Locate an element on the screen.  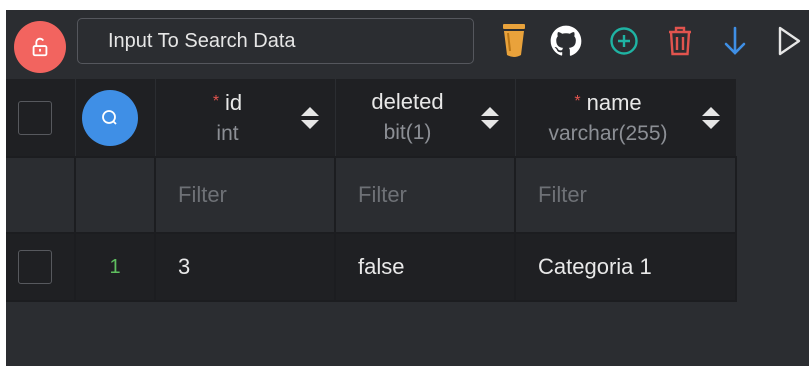
row-checkbox is located at coordinates (35, 267).